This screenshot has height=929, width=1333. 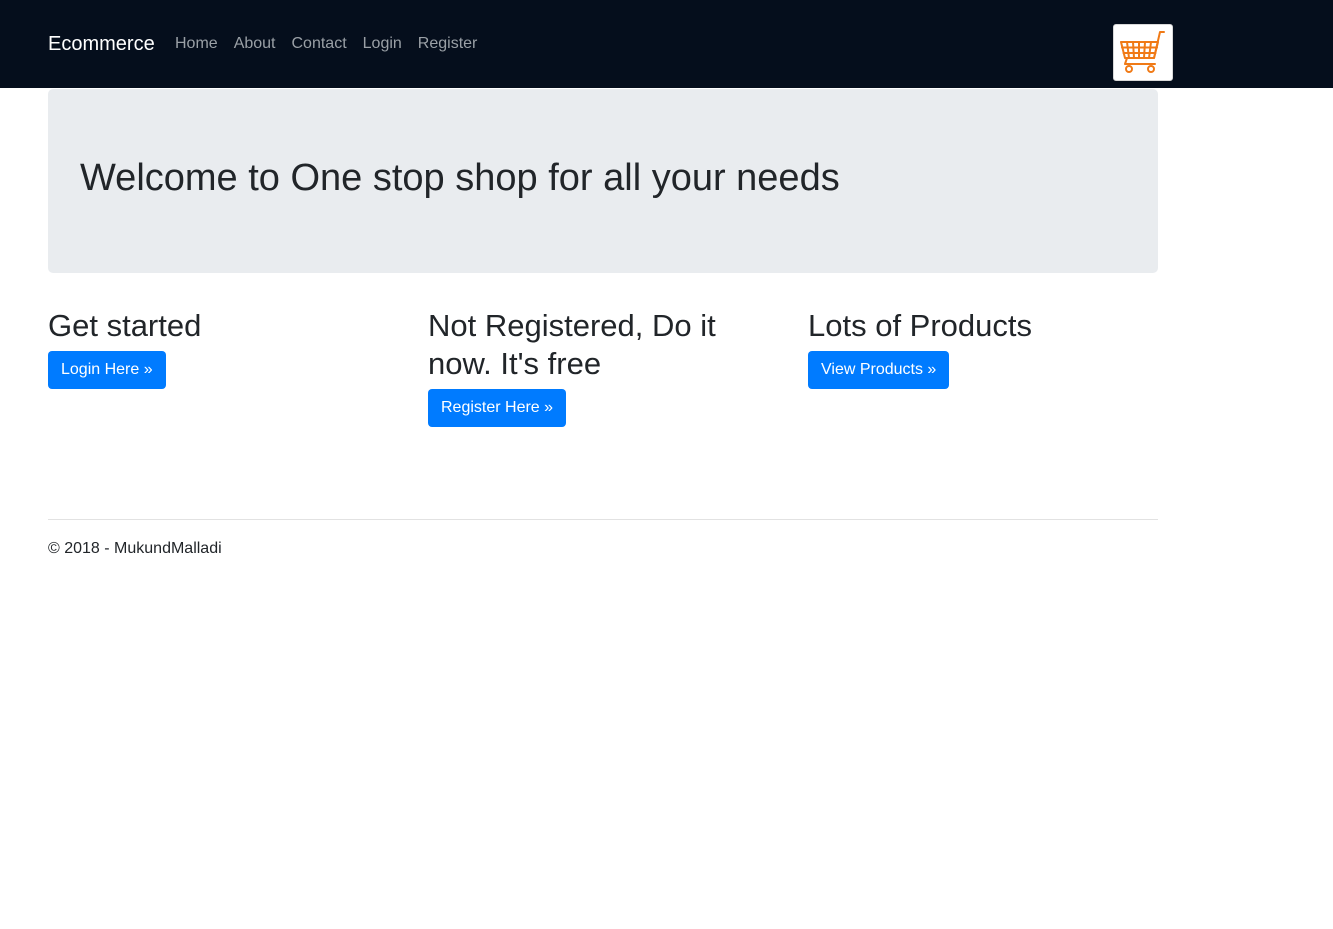 What do you see at coordinates (255, 44) in the screenshot?
I see `nav-about-link: About` at bounding box center [255, 44].